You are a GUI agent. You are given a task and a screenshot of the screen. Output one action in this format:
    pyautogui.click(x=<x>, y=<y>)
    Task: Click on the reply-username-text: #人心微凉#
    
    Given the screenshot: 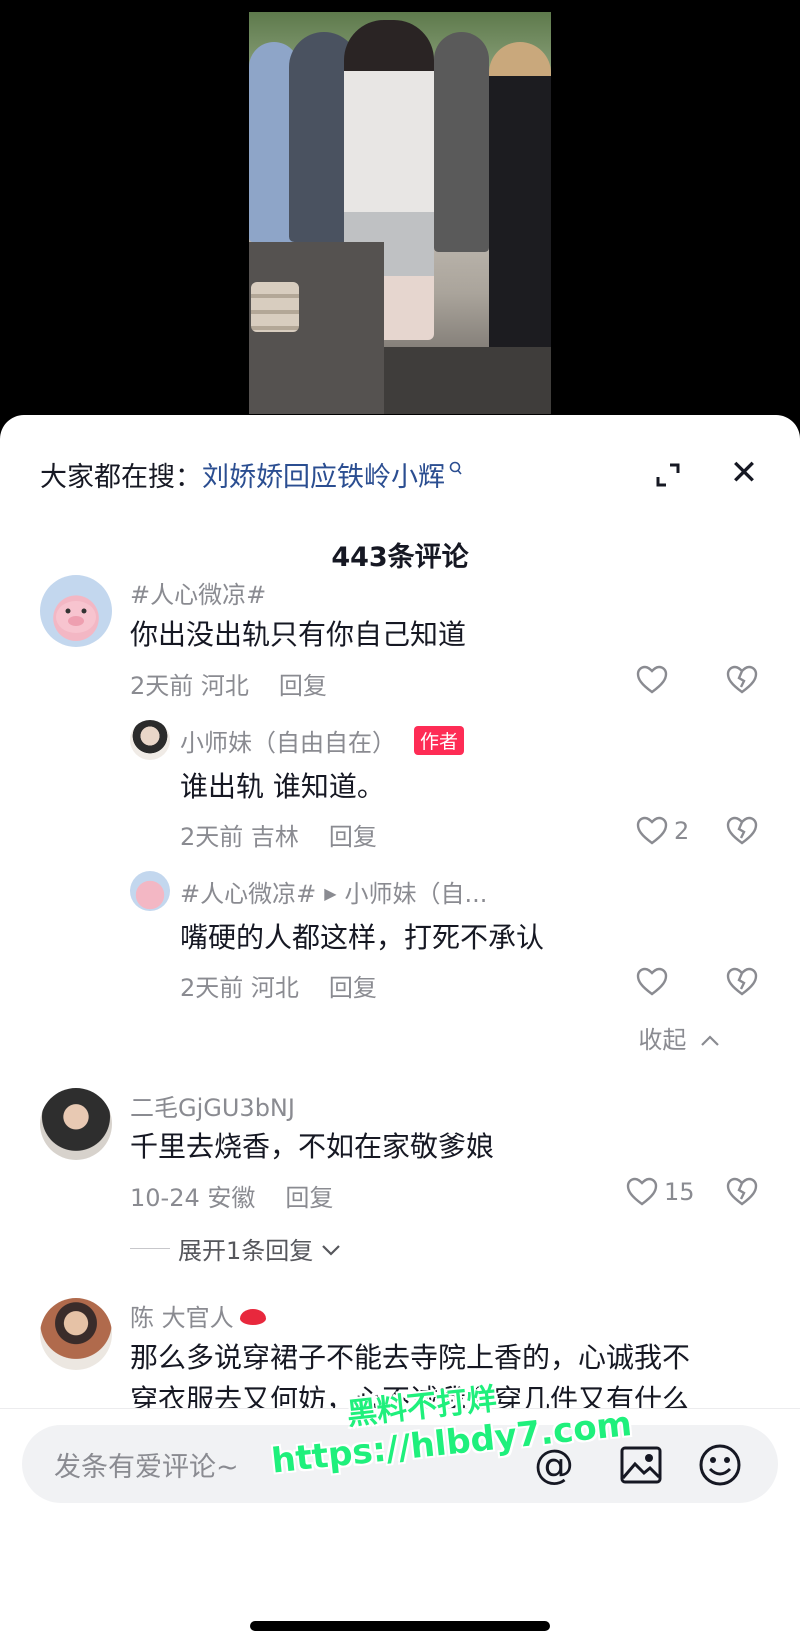 What is the action you would take?
    pyautogui.click(x=248, y=894)
    